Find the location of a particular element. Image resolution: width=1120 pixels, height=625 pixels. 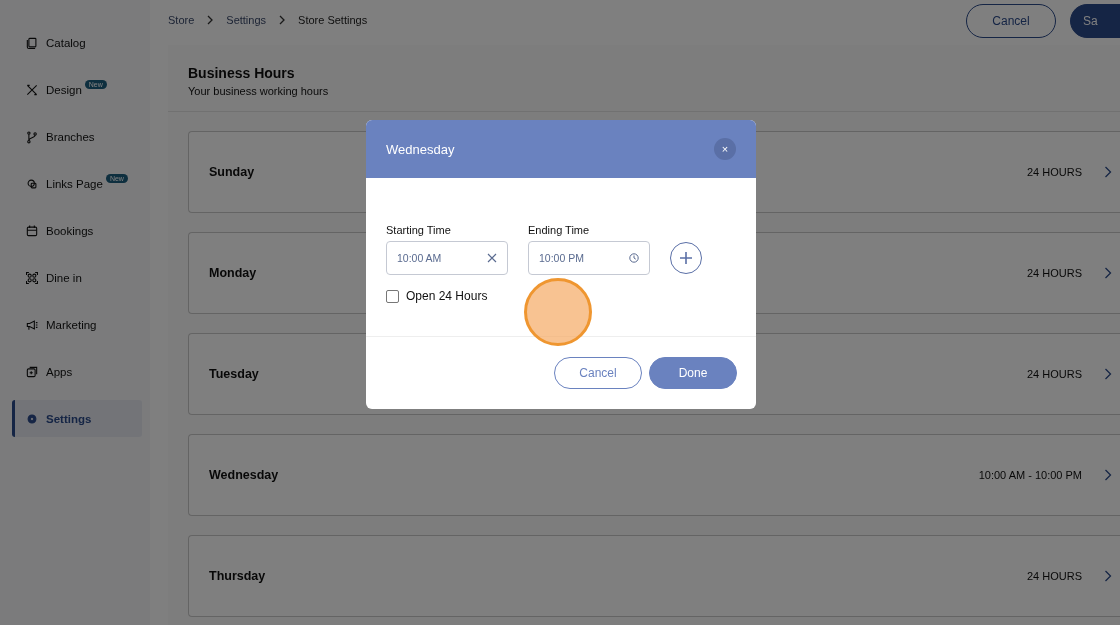

day-row: Wednesday 10:00 AM - 10:00 PM is located at coordinates (654, 475).